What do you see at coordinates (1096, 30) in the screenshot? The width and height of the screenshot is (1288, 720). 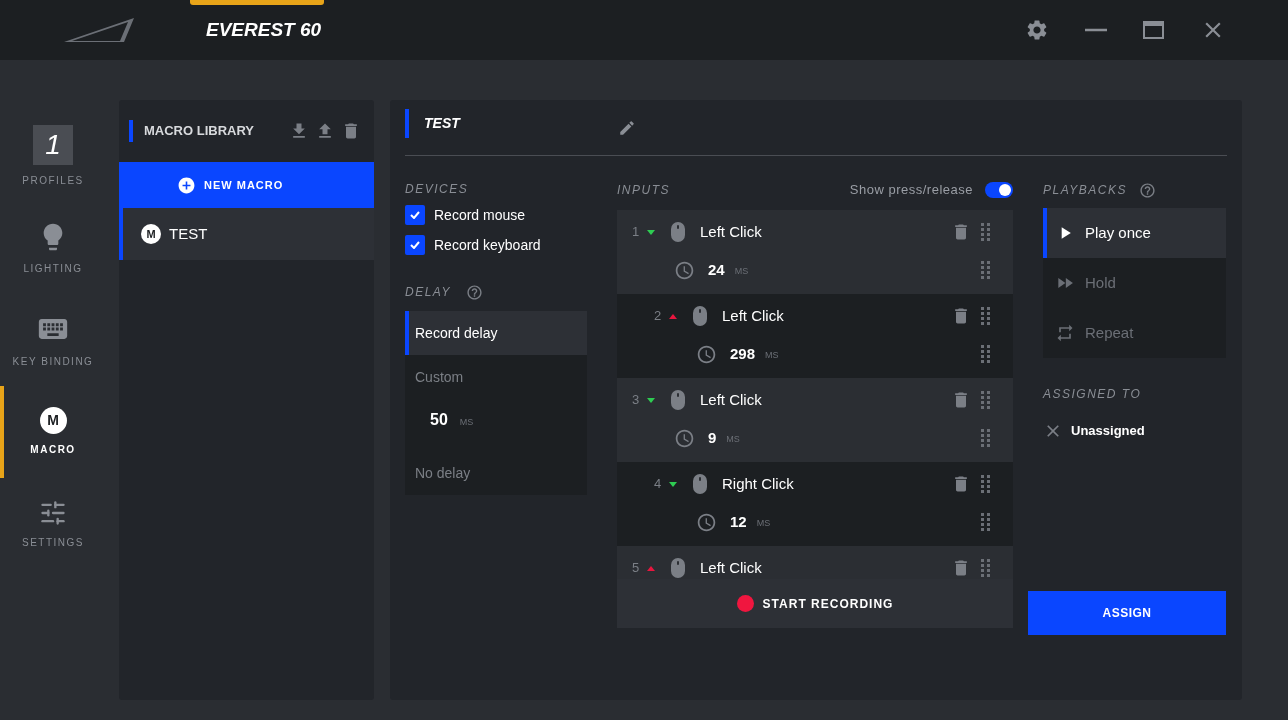 I see `minimize-icon` at bounding box center [1096, 30].